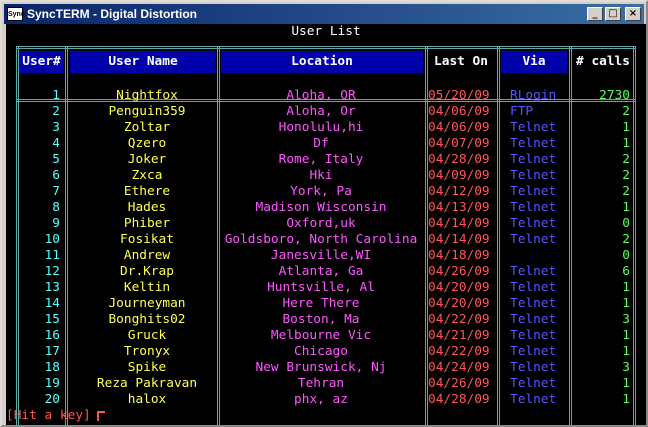 This screenshot has height=427, width=648. I want to click on user-location: Boston, Ma, so click(321, 319).